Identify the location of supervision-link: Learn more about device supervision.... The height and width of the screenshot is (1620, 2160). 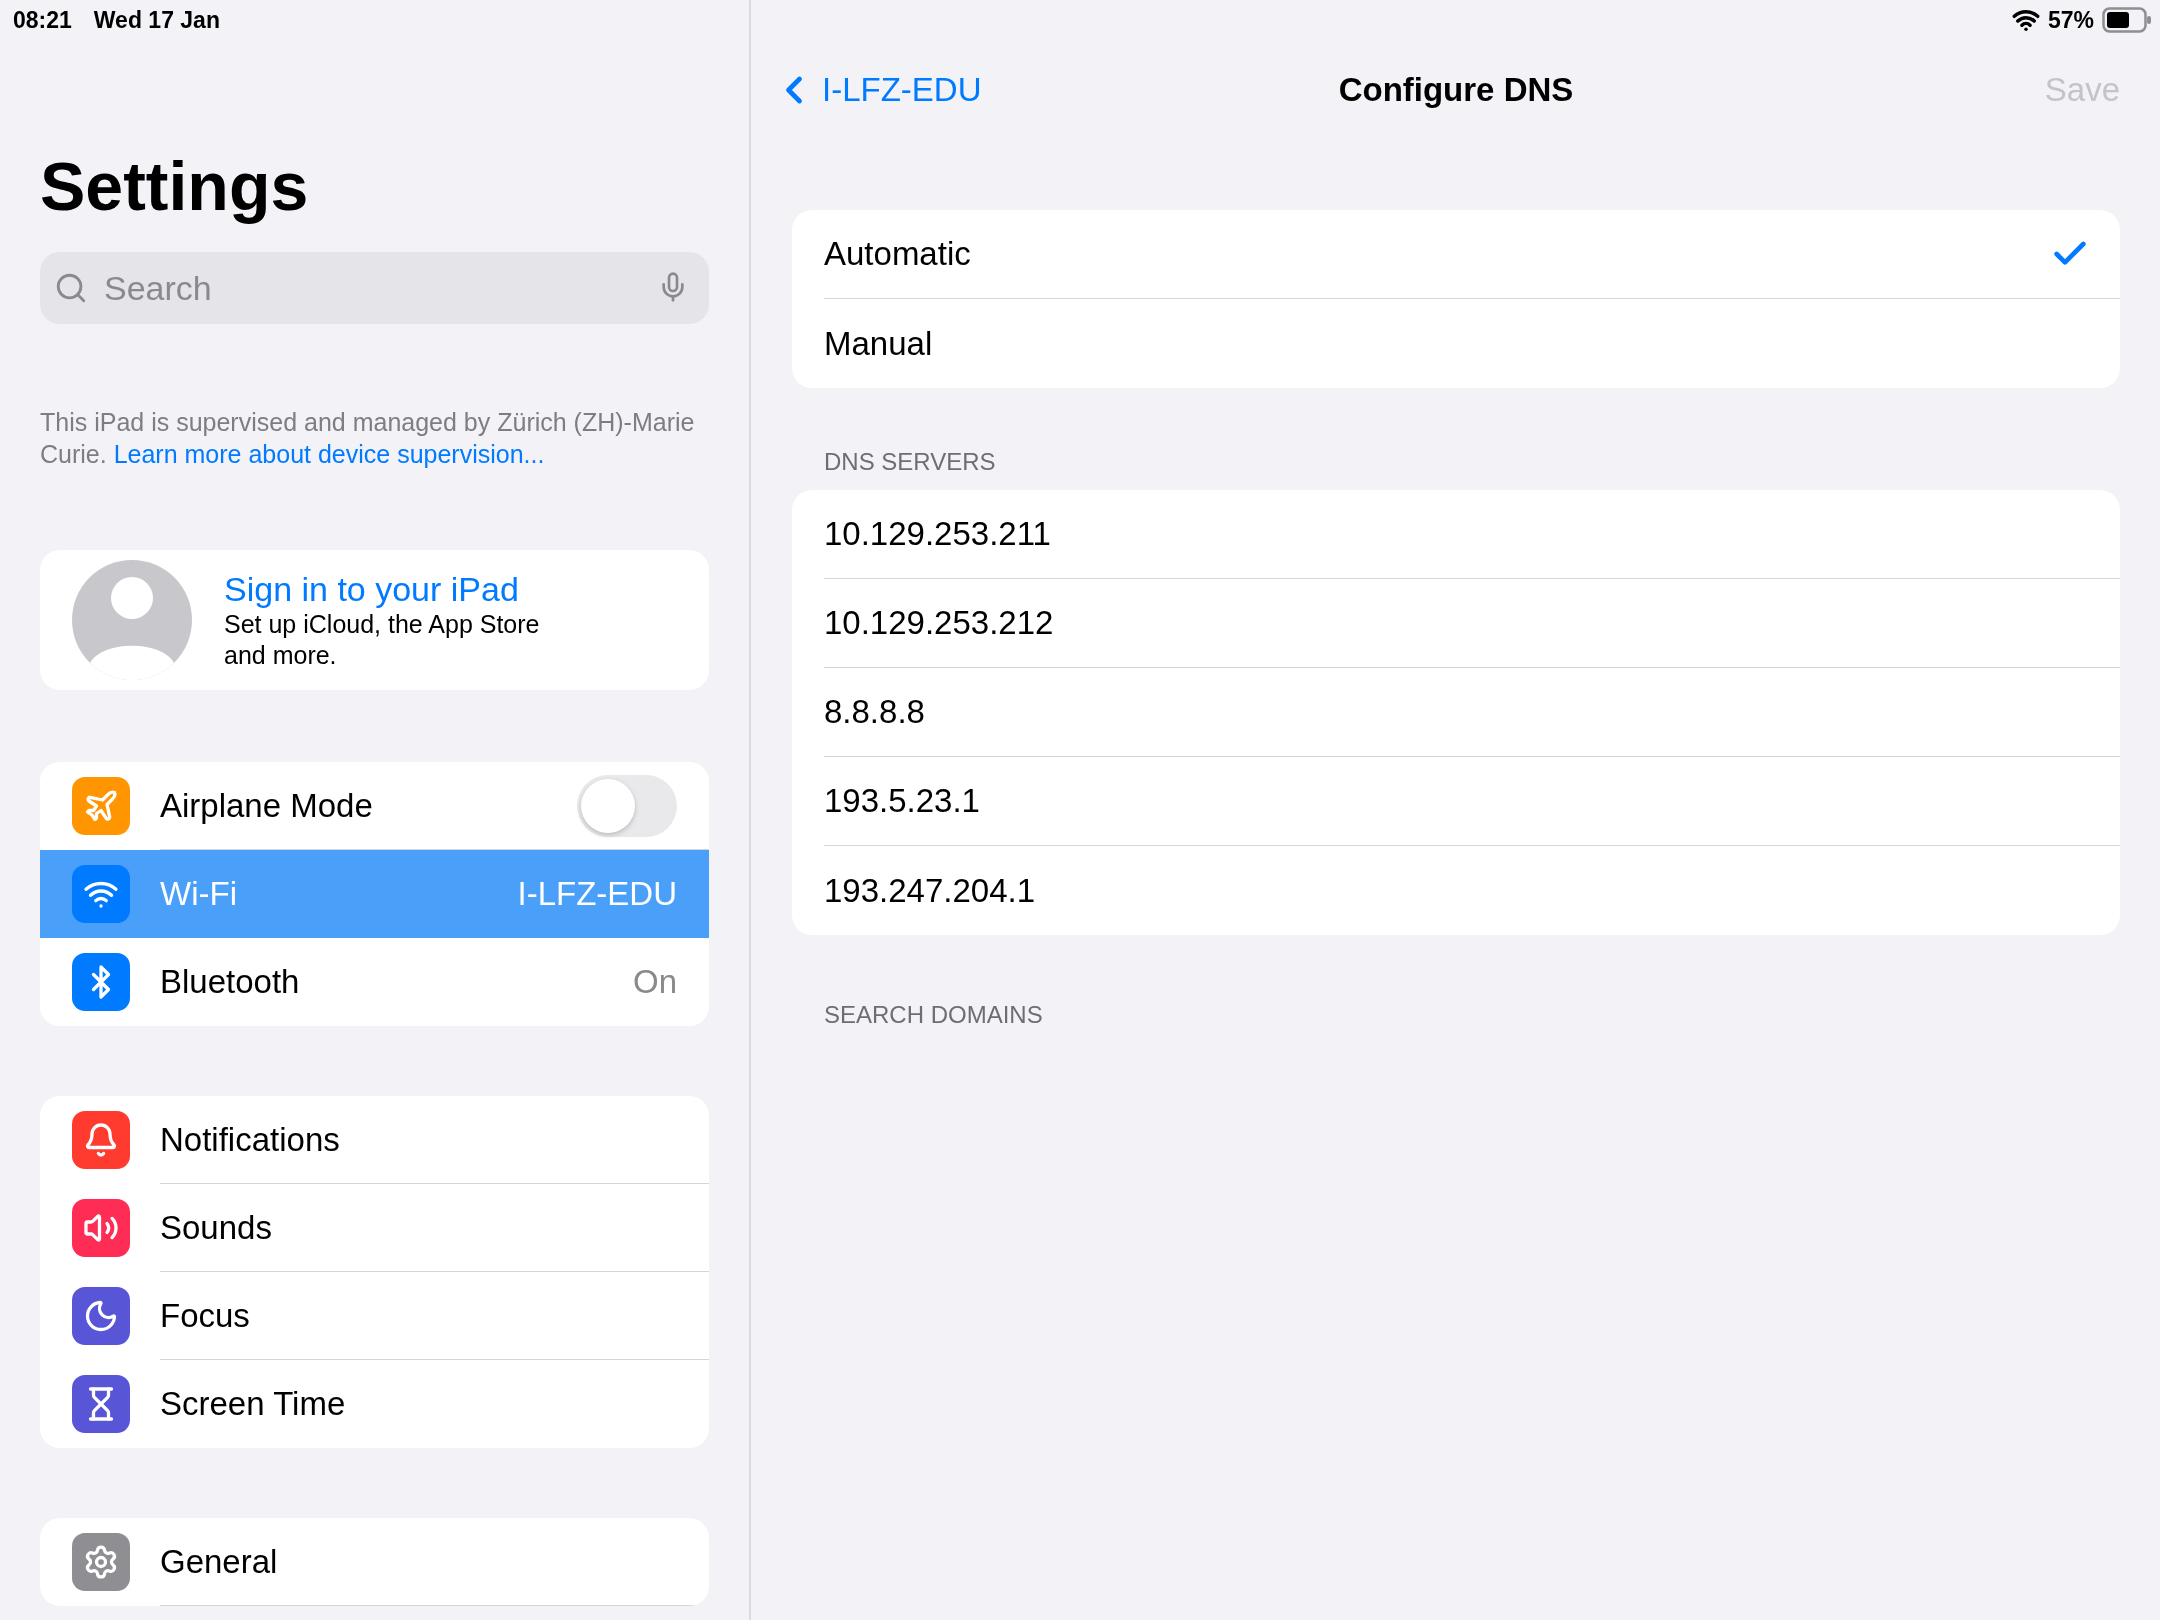
(329, 454).